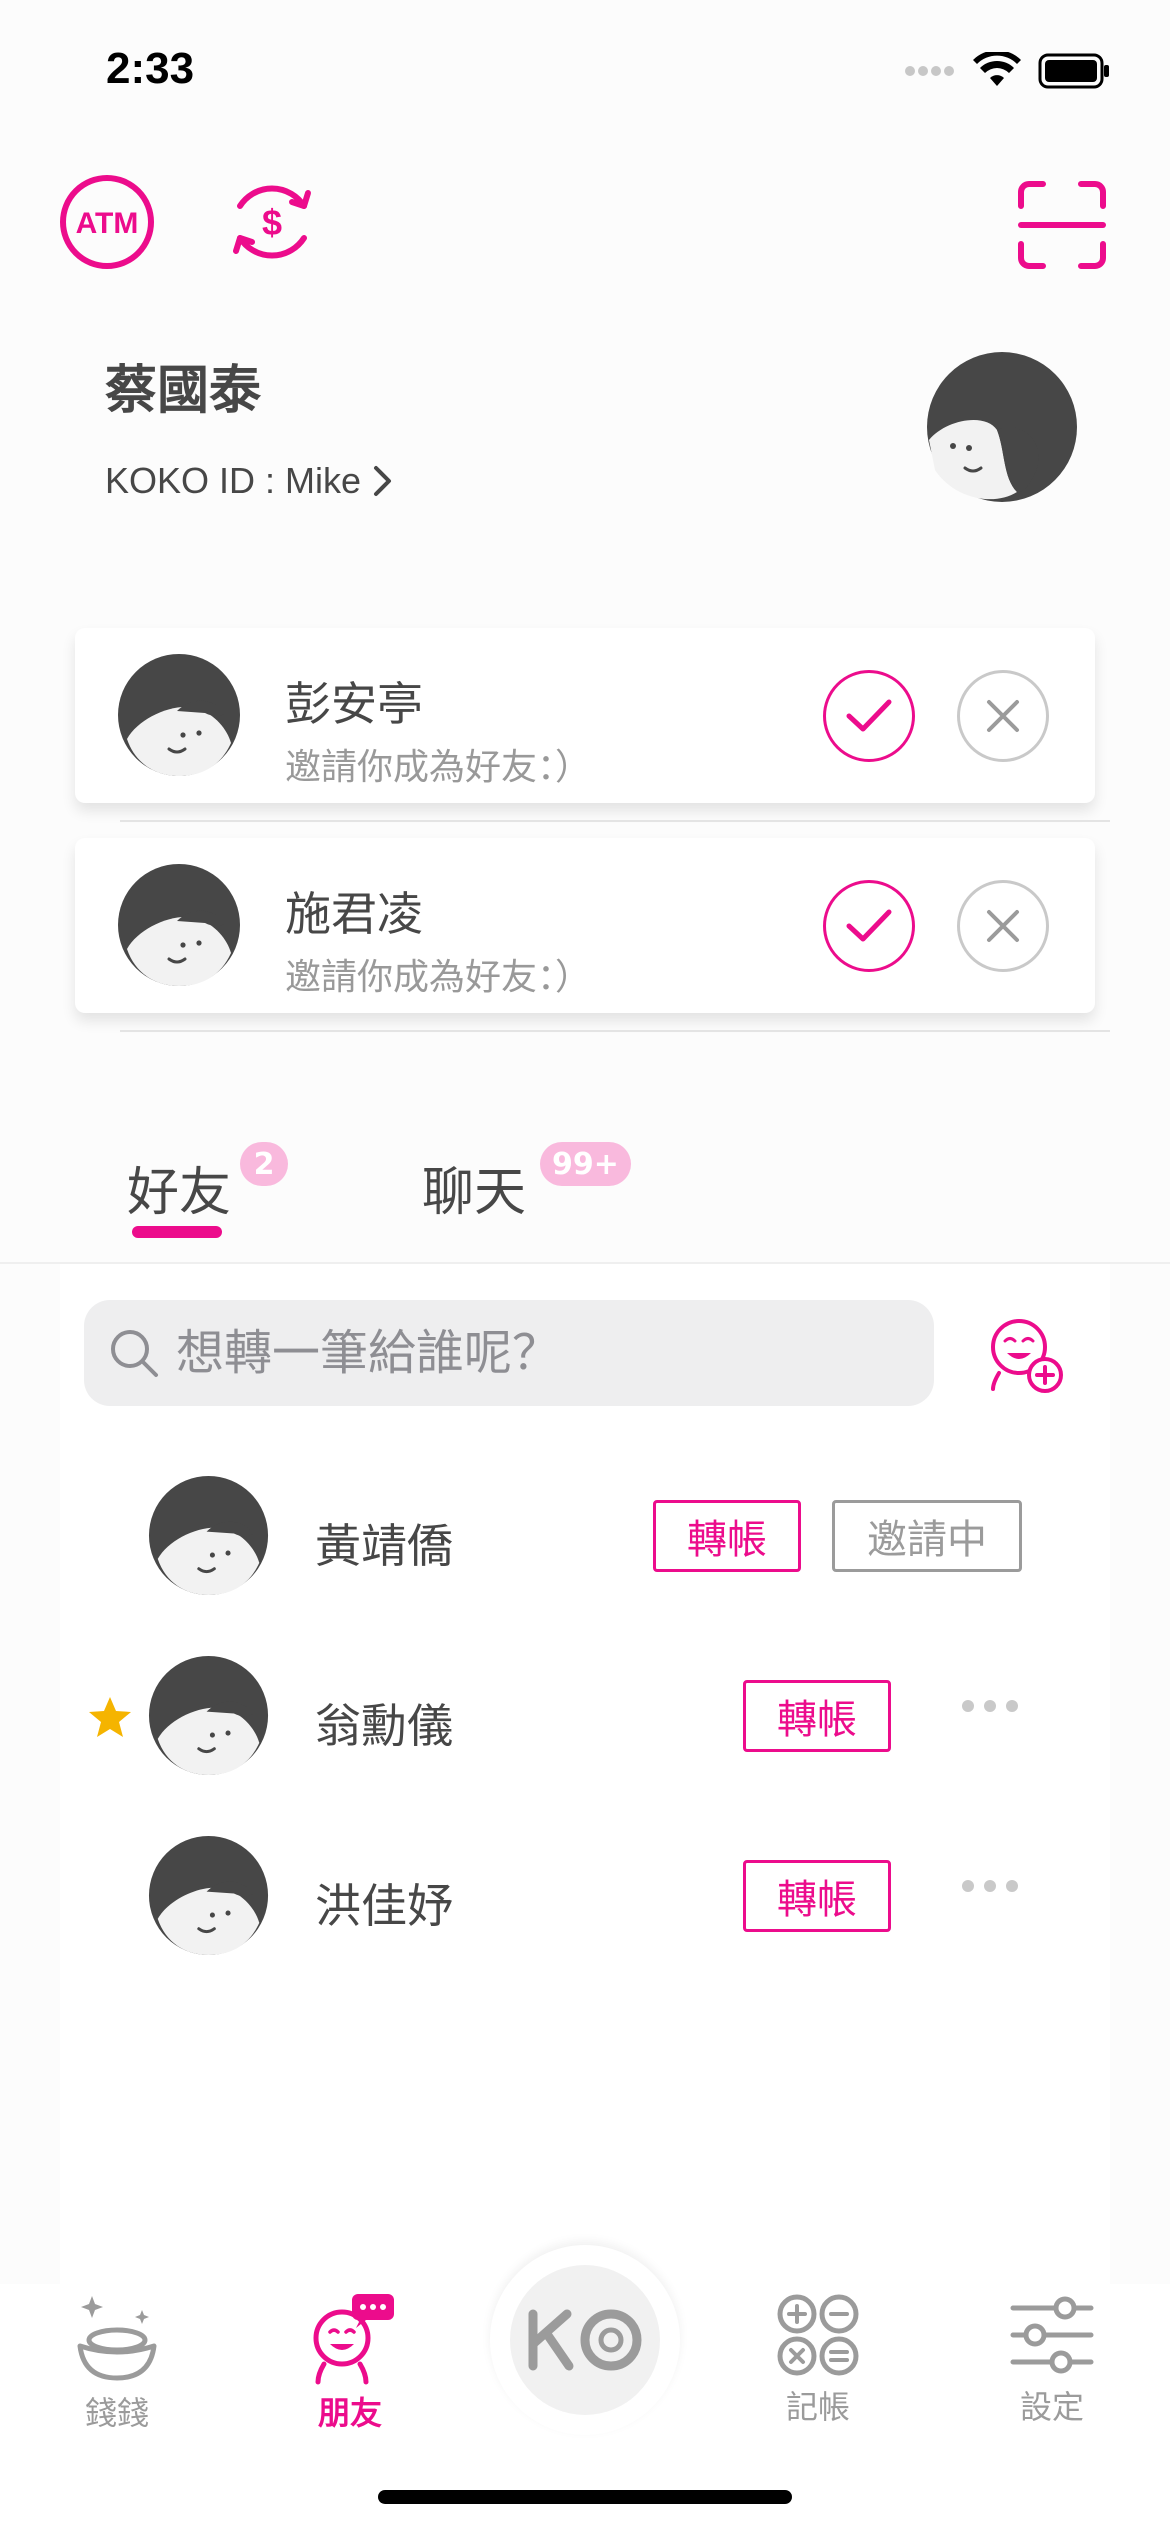 Image resolution: width=1170 pixels, height=2532 pixels. I want to click on koko-id-link: KOKO ID : Mike, so click(250, 481).